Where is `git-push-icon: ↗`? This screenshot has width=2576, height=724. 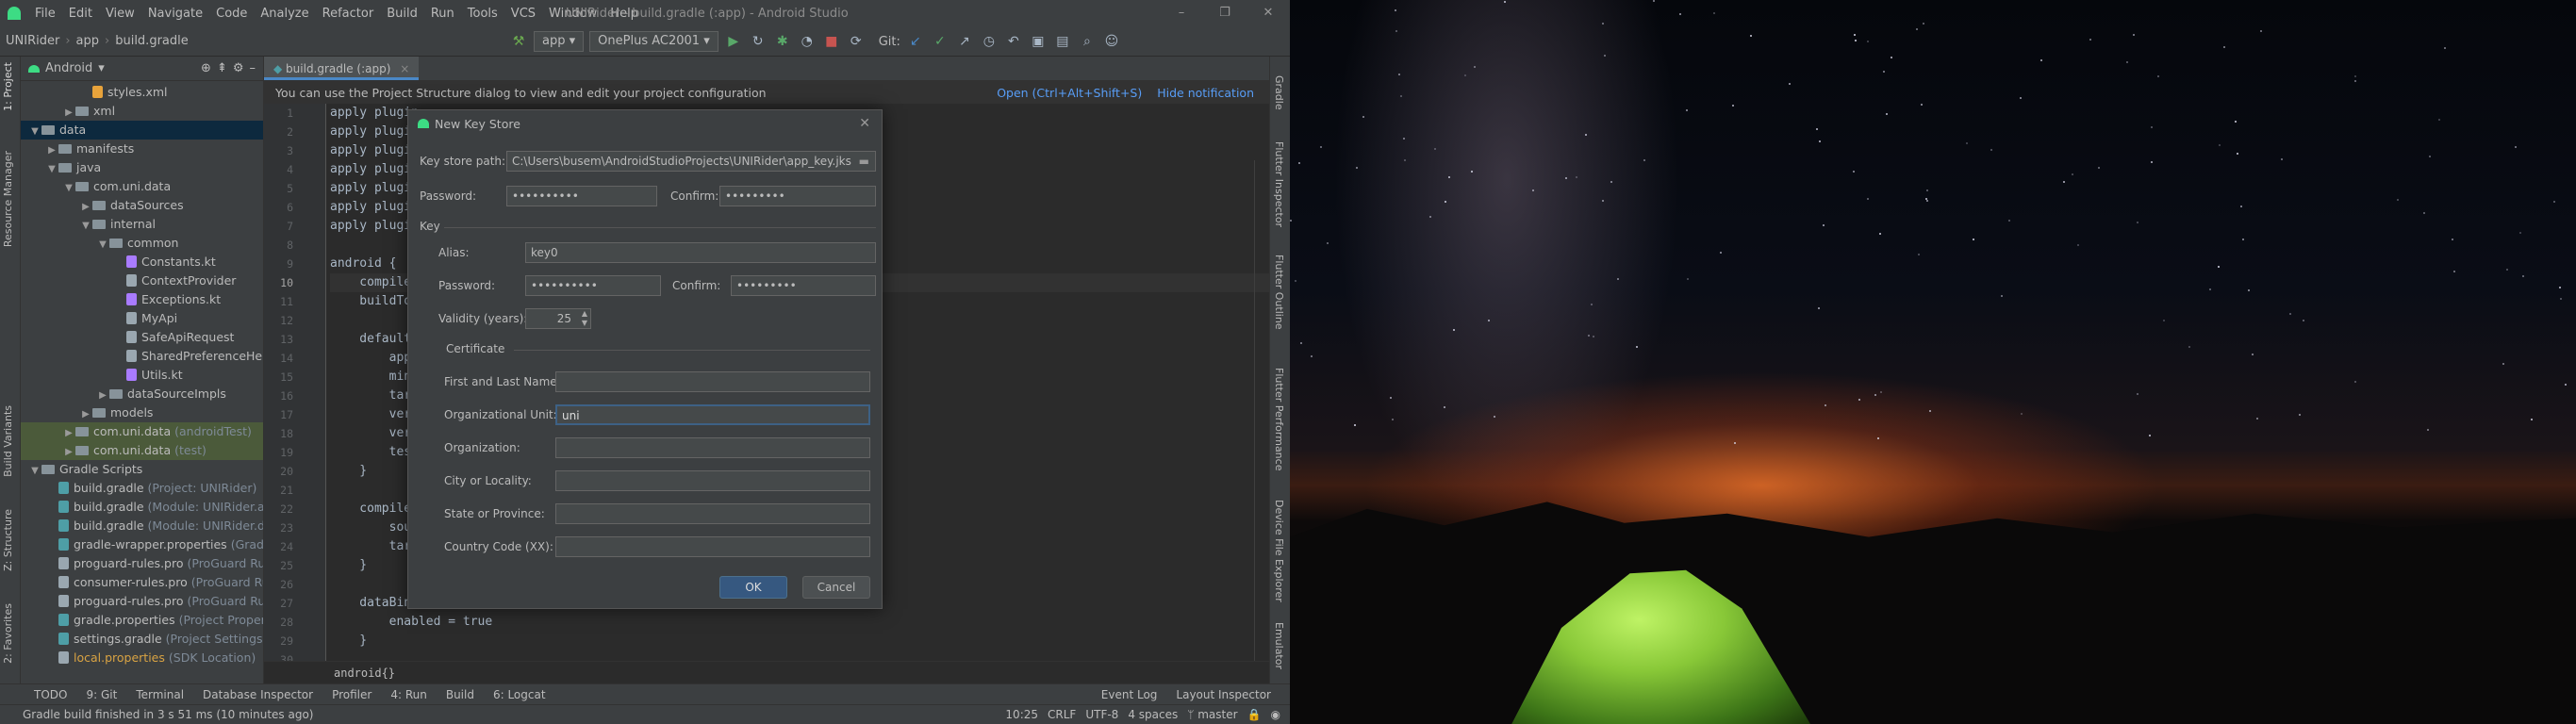 git-push-icon: ↗ is located at coordinates (964, 41).